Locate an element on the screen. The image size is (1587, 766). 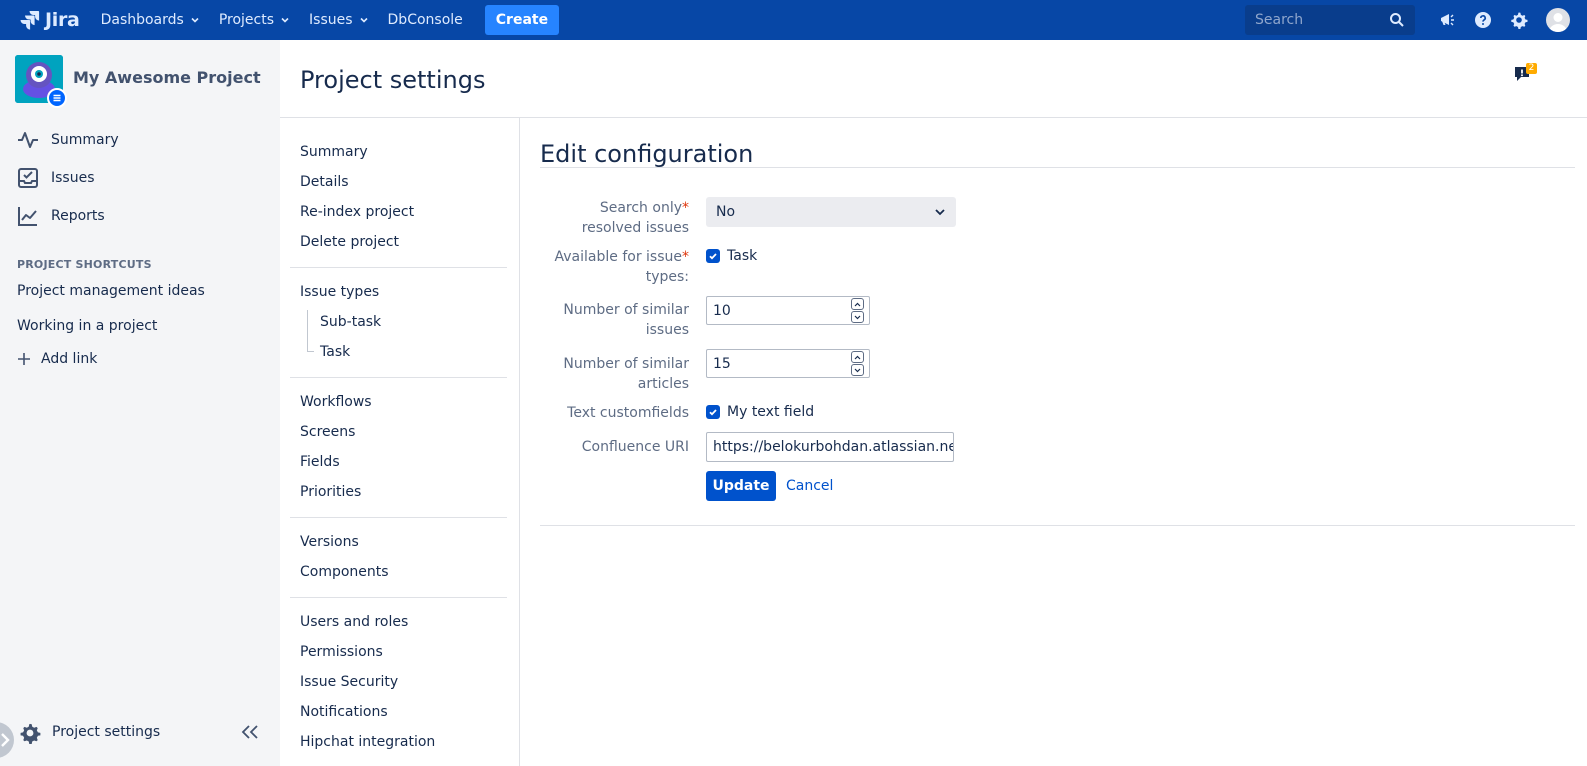
jira-logo-text: Jira is located at coordinates (62, 20).